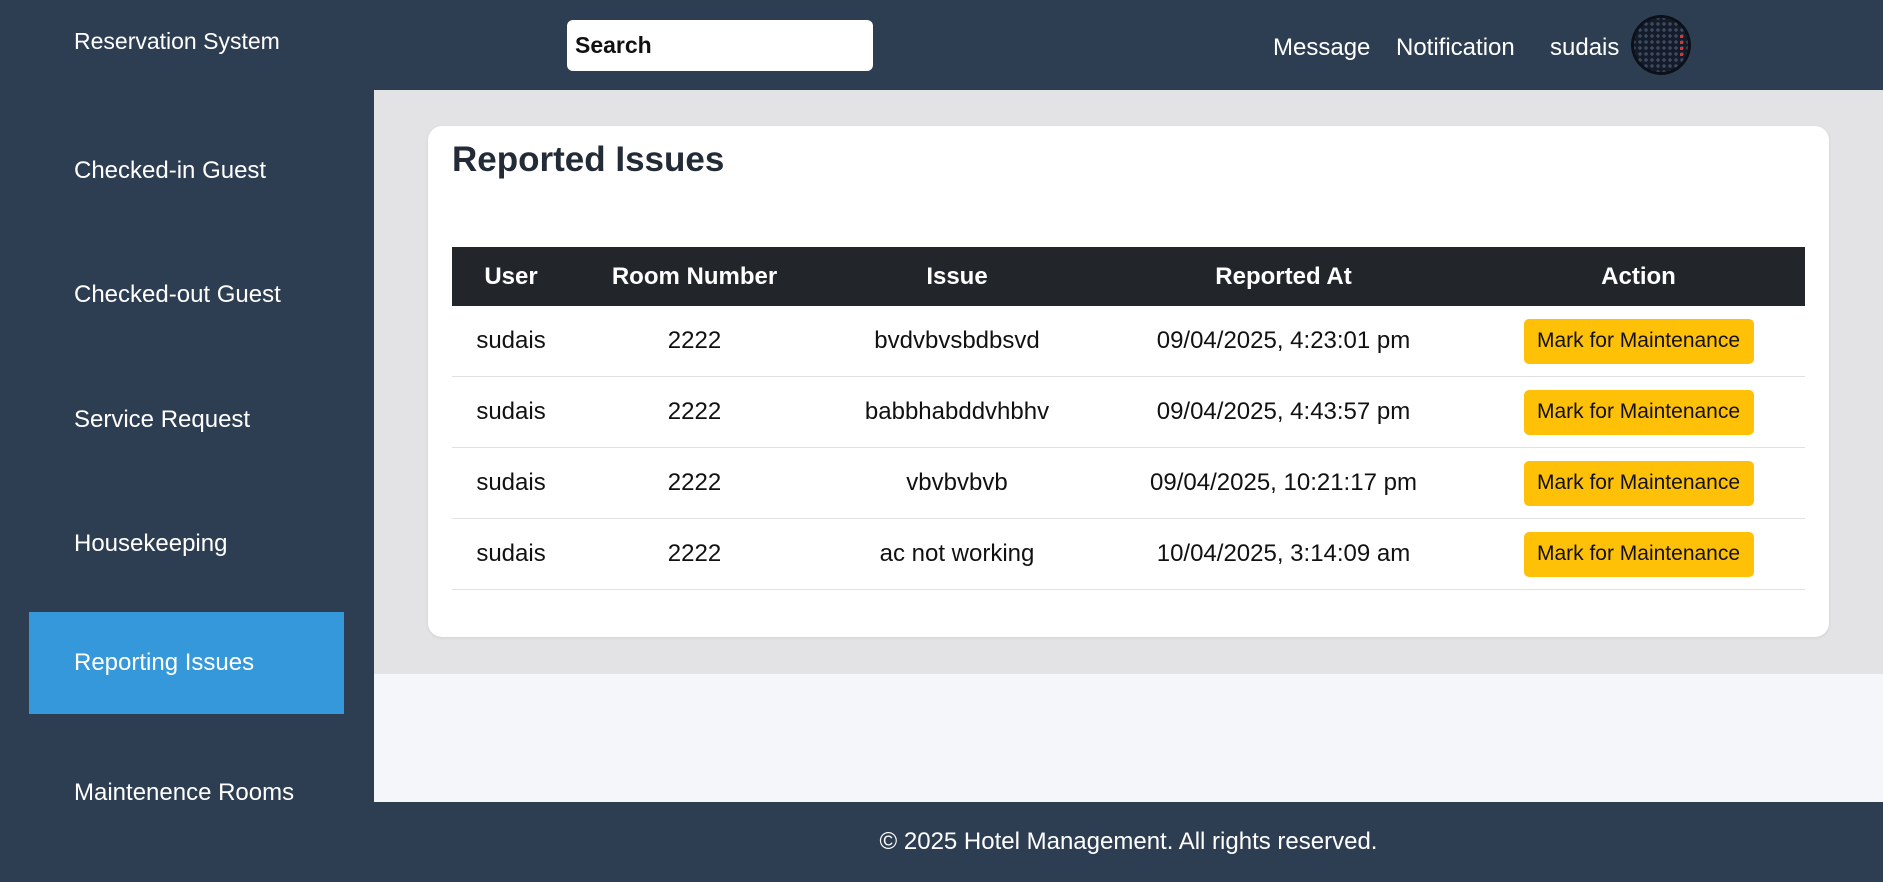 The width and height of the screenshot is (1883, 882). Describe the element at coordinates (177, 294) in the screenshot. I see `sidebar-item-label: Checked-out Guest` at that location.